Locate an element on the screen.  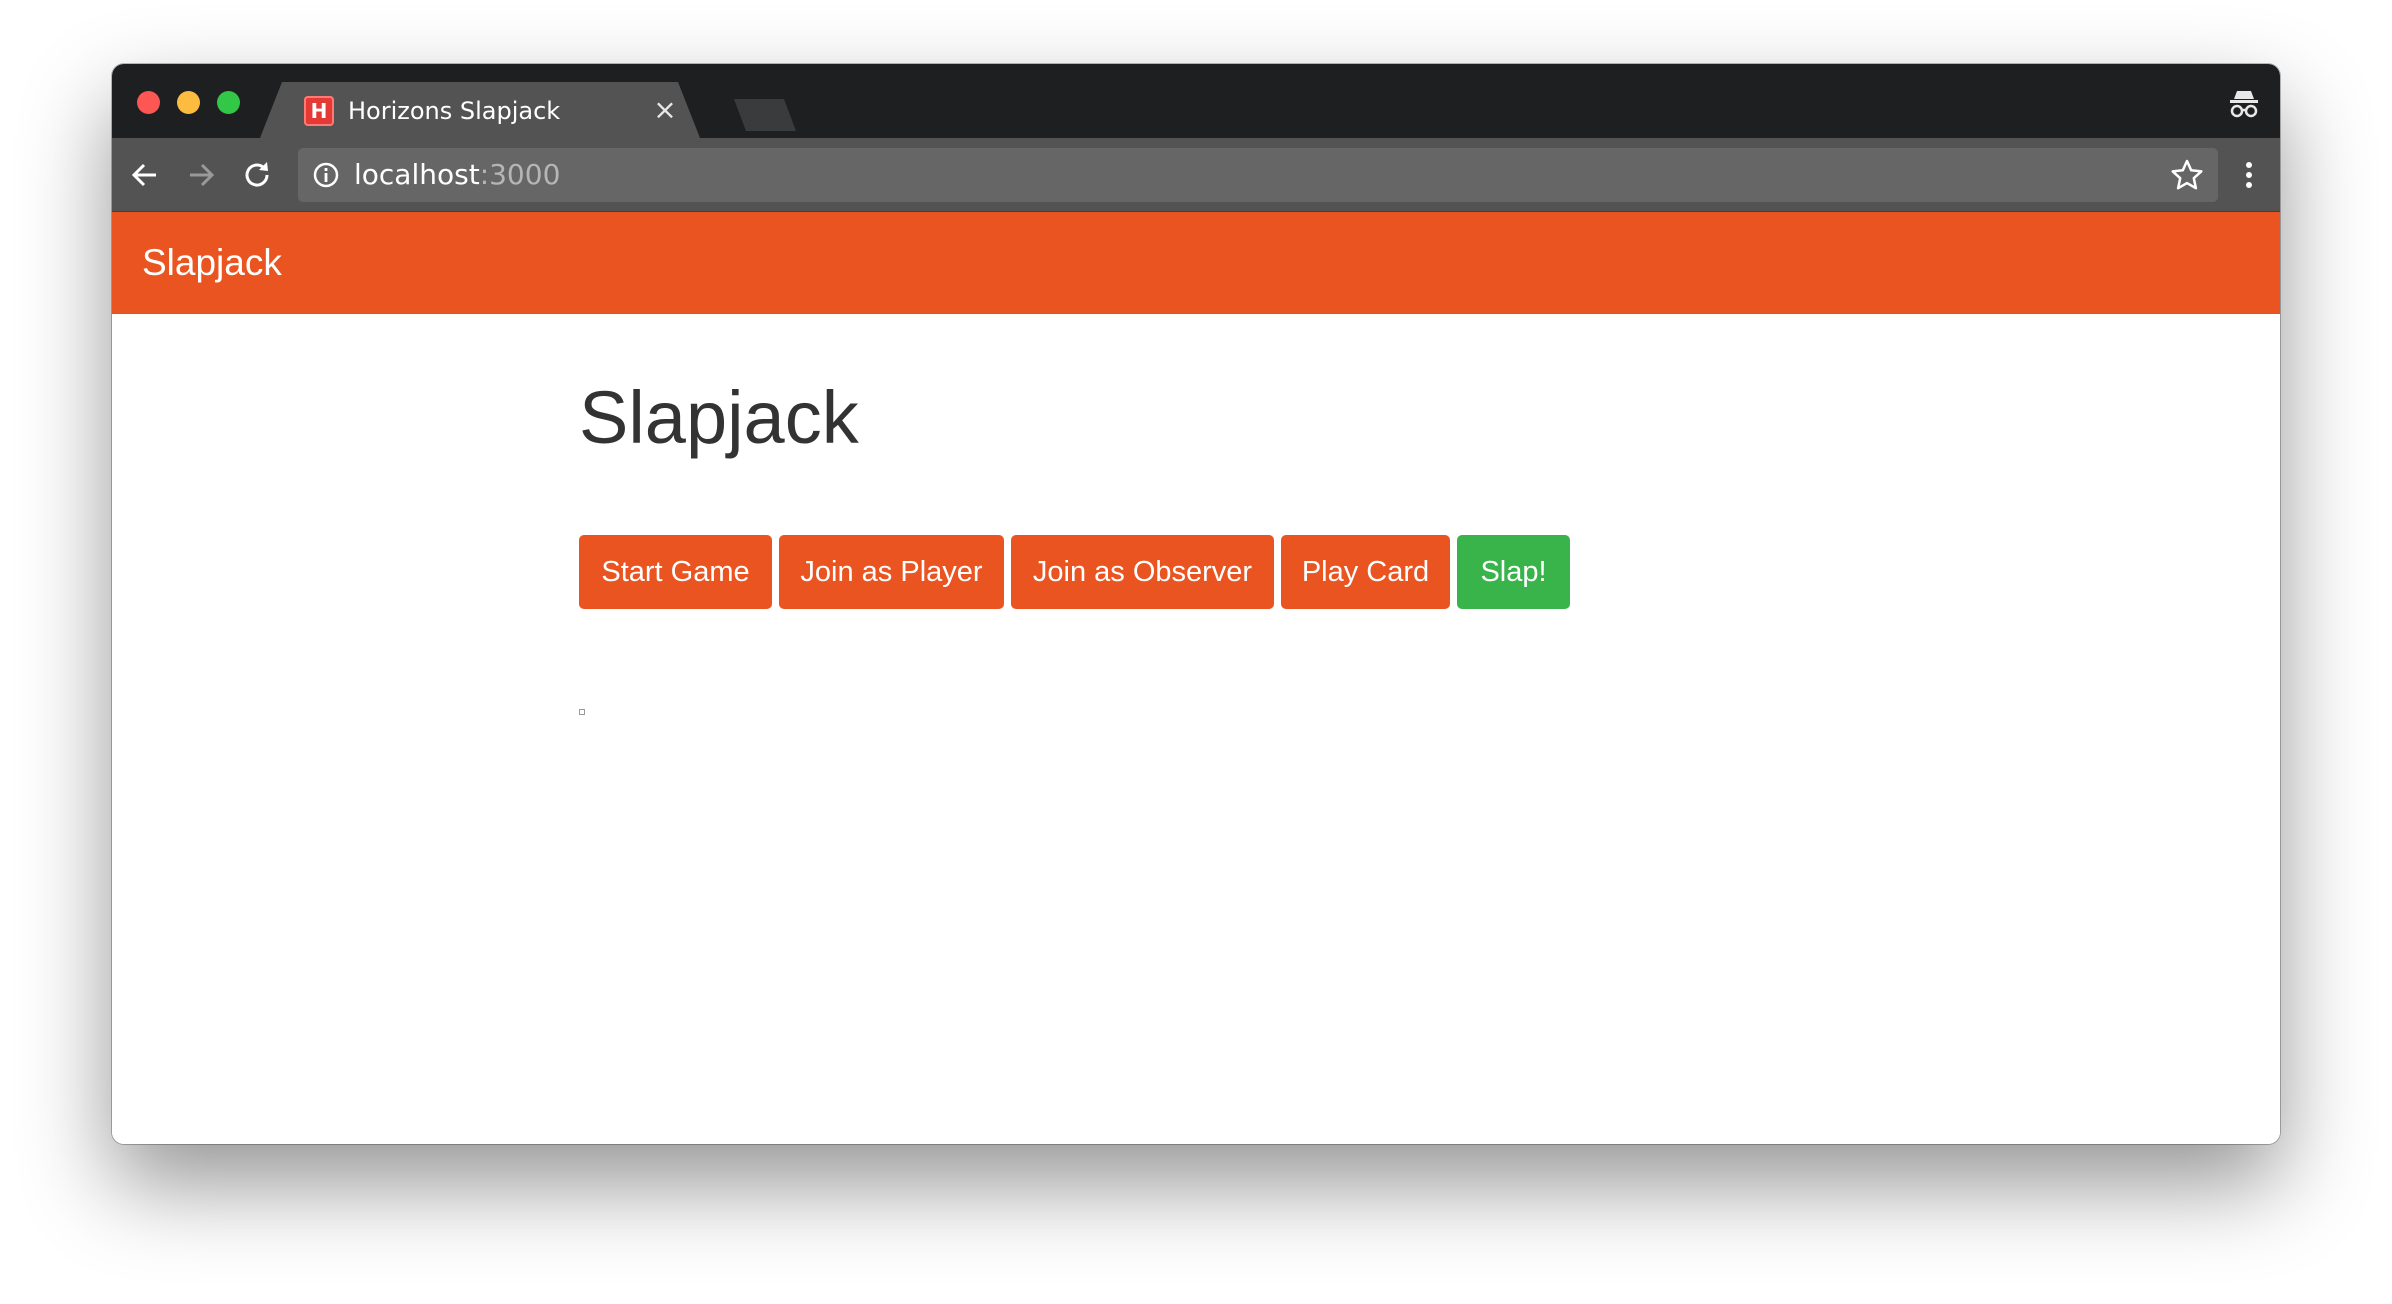
kebab-menu-icon is located at coordinates (2249, 175).